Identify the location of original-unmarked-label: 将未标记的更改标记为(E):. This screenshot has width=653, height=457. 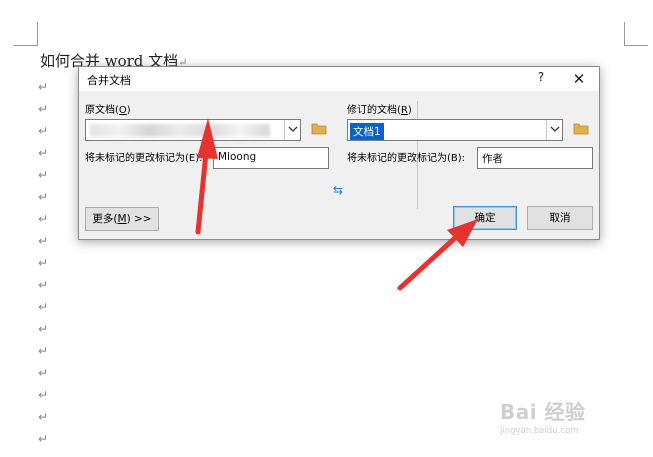
(144, 158).